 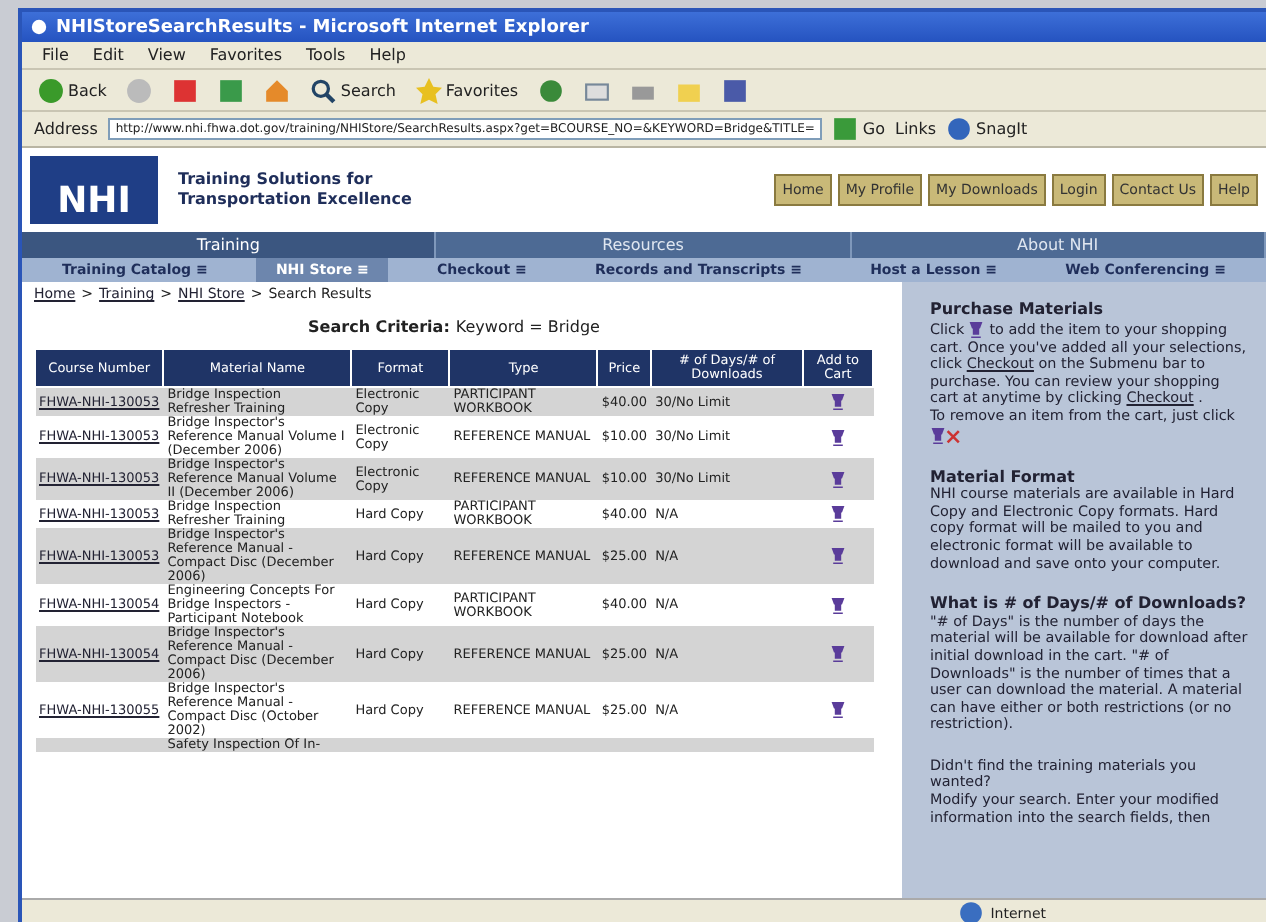 I want to click on tagline: Training Solutions for, so click(x=276, y=180).